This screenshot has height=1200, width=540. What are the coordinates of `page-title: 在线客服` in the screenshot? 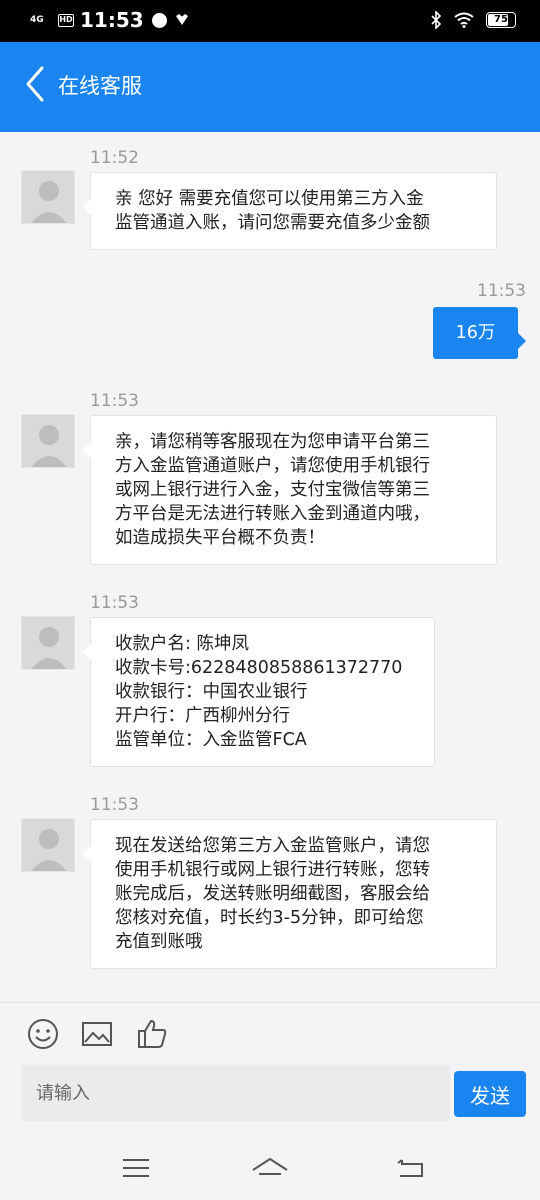 It's located at (100, 86).